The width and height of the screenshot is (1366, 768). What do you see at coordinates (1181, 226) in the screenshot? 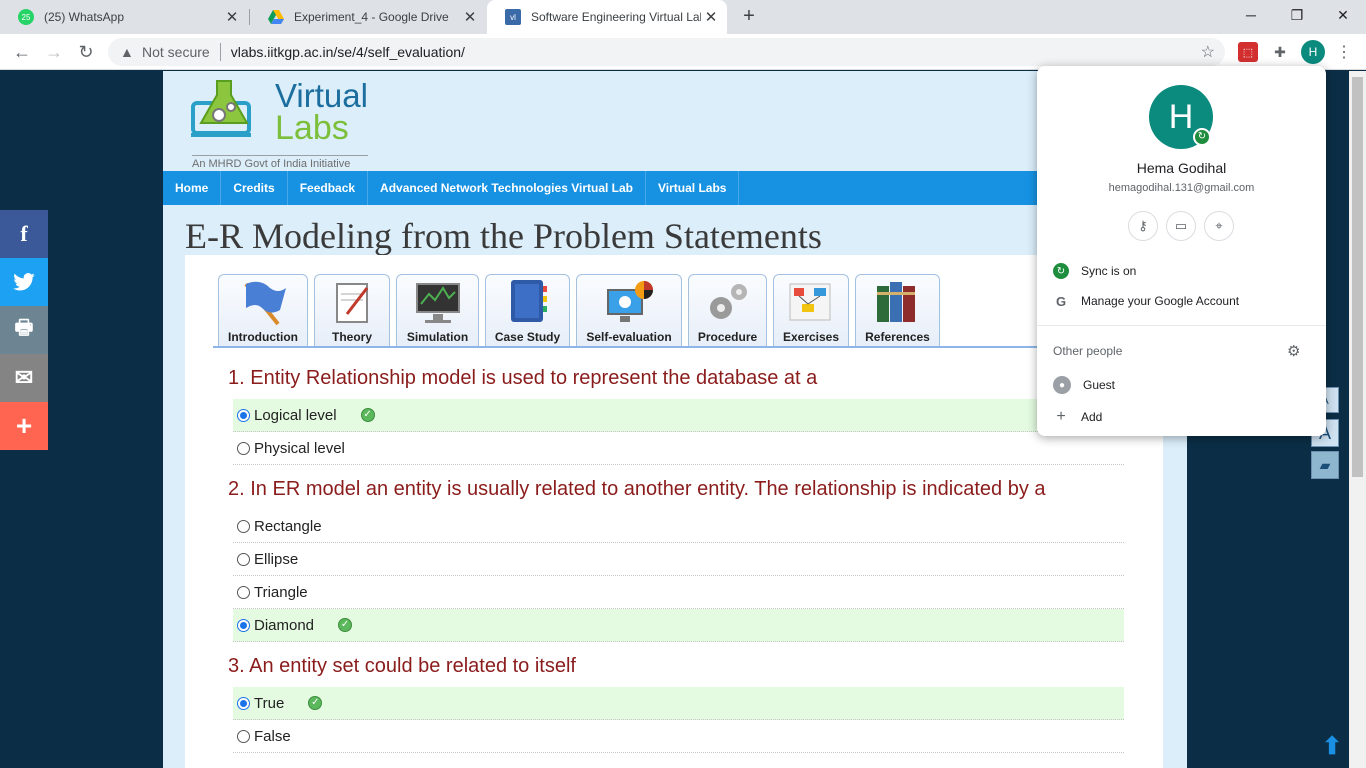
I see `payment-card-icon: ▭` at bounding box center [1181, 226].